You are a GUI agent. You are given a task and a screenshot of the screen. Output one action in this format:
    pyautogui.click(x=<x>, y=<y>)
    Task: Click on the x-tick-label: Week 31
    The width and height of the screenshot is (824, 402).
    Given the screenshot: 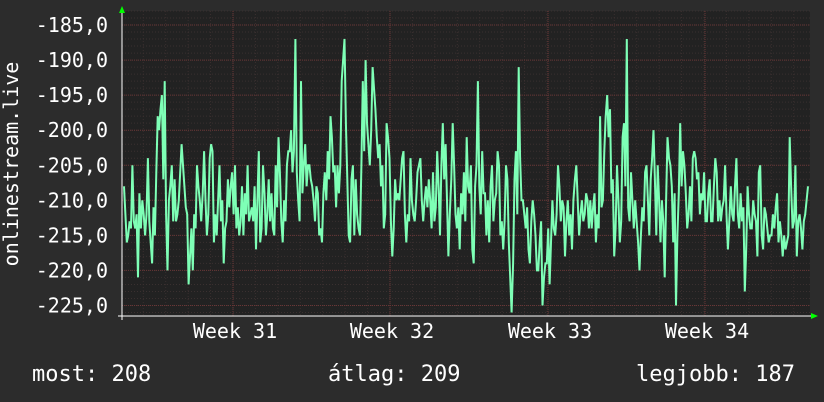 What is the action you would take?
    pyautogui.click(x=235, y=331)
    